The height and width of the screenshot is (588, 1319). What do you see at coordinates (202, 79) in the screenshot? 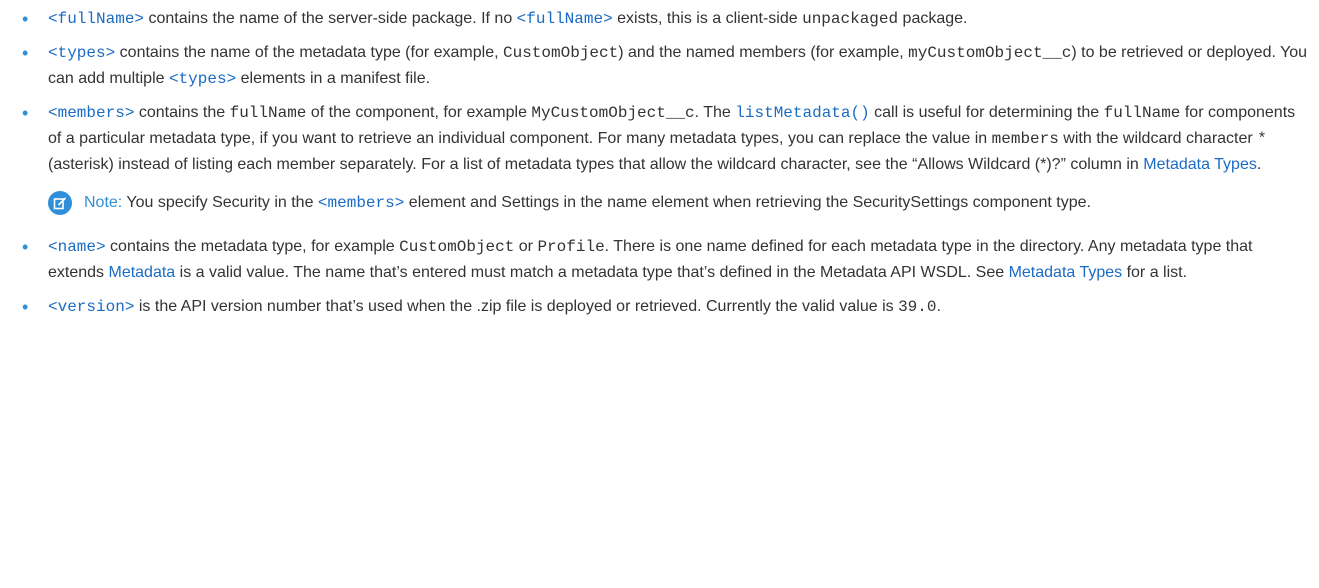
I see `types-tag-link-2: <types>` at bounding box center [202, 79].